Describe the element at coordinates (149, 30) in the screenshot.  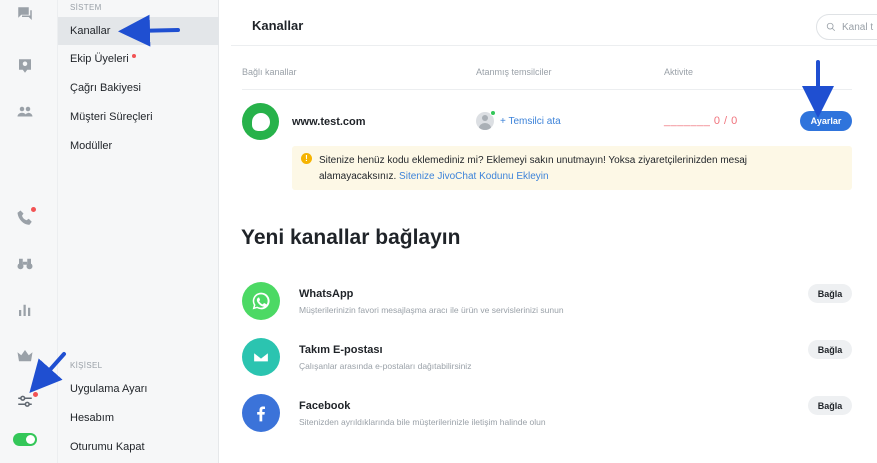
I see `arrow-to-channels` at that location.